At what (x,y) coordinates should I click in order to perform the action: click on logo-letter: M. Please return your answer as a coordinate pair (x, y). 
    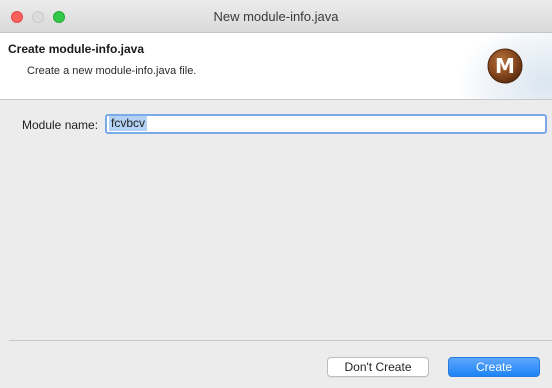
    Looking at the image, I should click on (505, 66).